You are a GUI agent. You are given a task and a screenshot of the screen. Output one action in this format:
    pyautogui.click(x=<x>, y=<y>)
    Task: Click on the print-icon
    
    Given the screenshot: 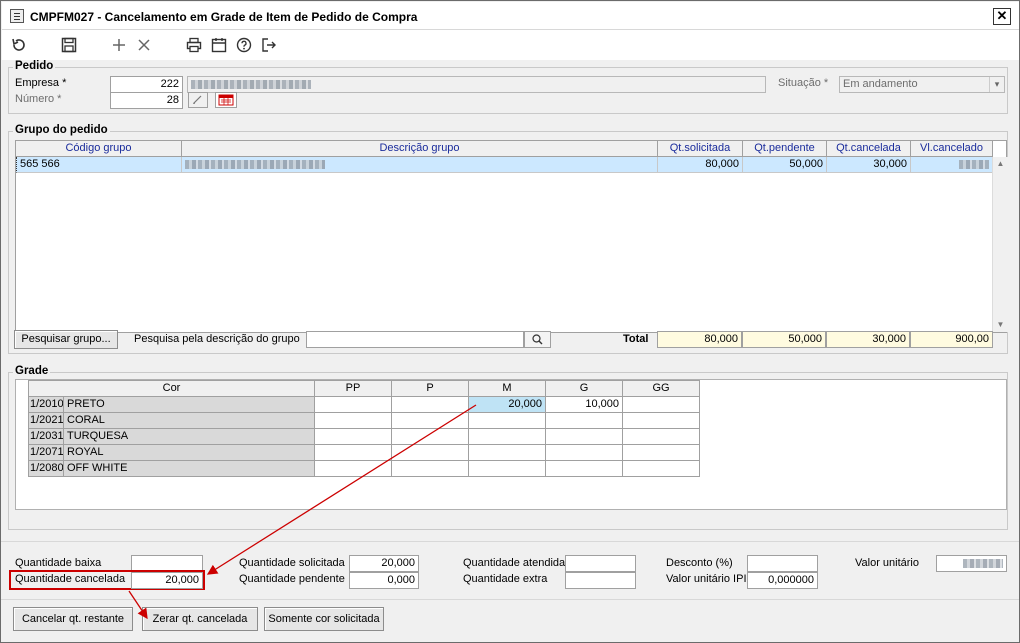 What is the action you would take?
    pyautogui.click(x=194, y=45)
    